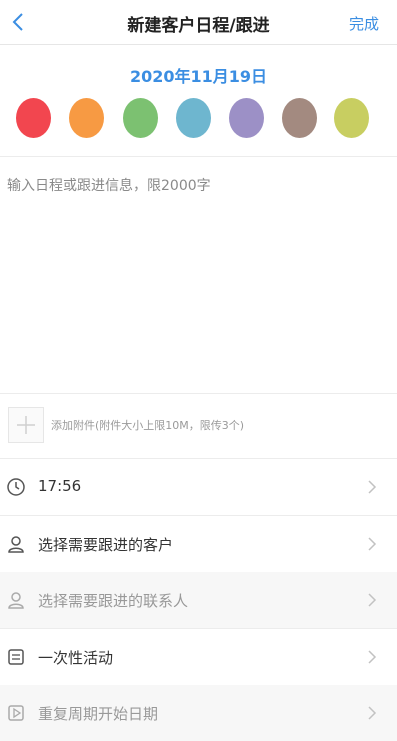  I want to click on add-attachment-button, so click(26, 425).